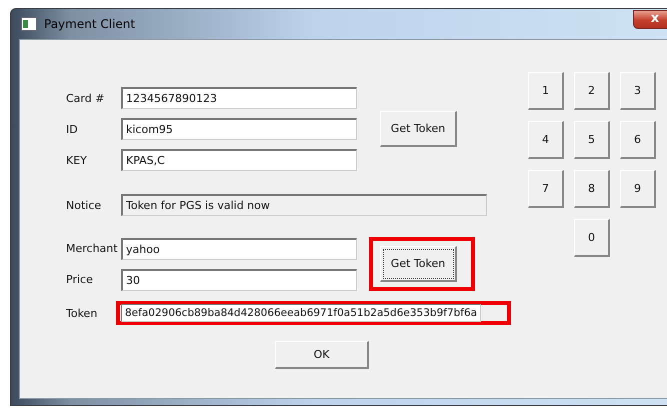 The image size is (667, 409). Describe the element at coordinates (592, 140) in the screenshot. I see `keypad-button: 5` at that location.